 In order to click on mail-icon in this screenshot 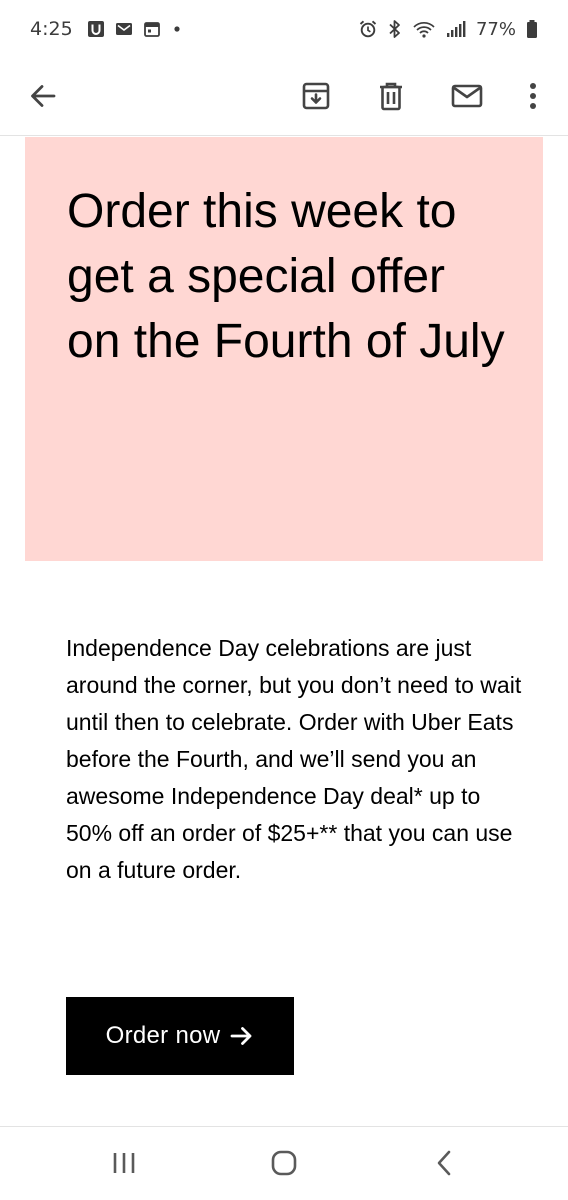, I will do `click(467, 96)`.